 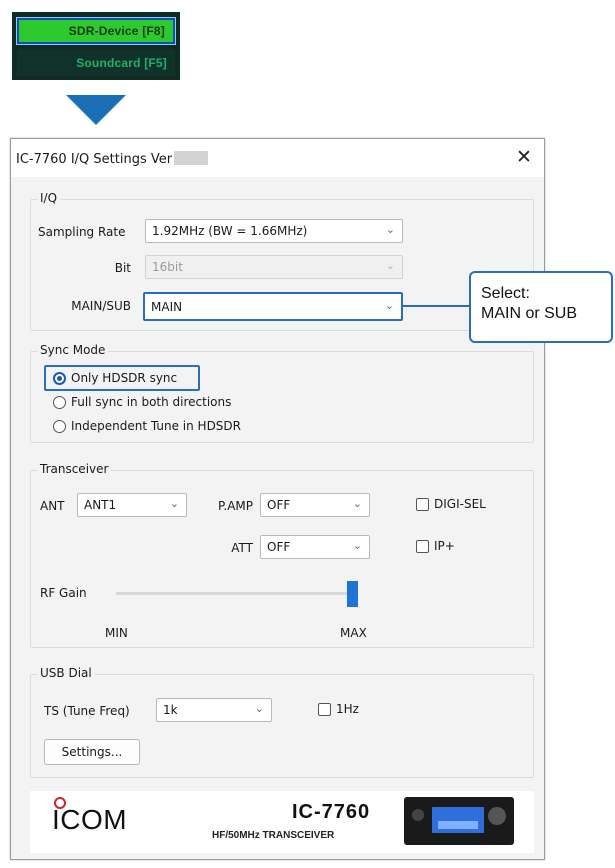 What do you see at coordinates (347, 709) in the screenshot?
I see `onehz-label: 1Hz` at bounding box center [347, 709].